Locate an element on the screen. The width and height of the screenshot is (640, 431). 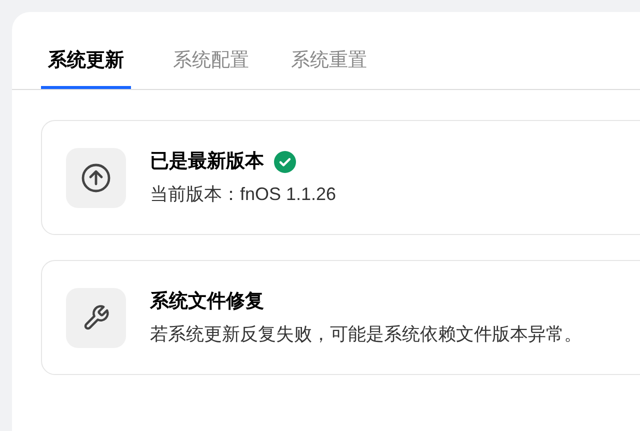
card-description: 当前版本：fnOS 1.1.26 is located at coordinates (243, 194).